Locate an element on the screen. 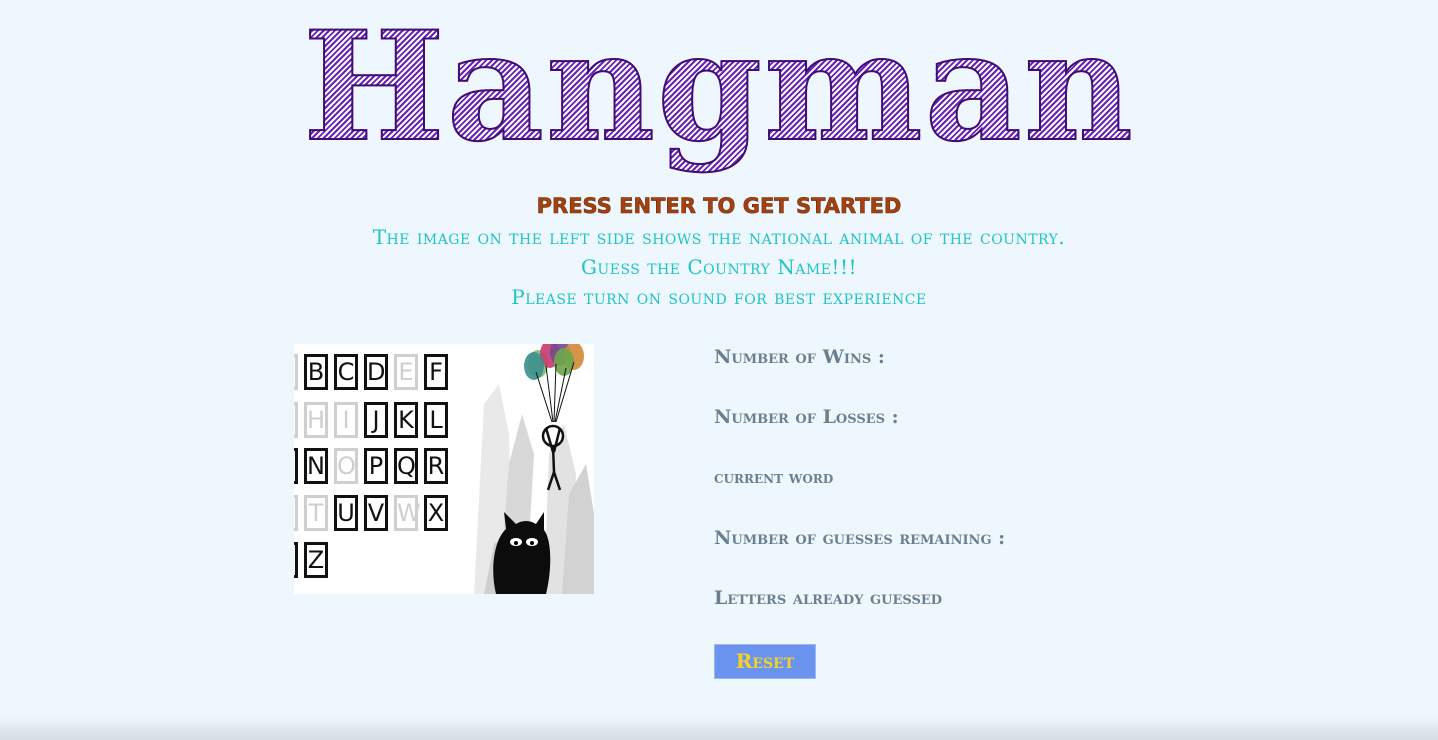 The height and width of the screenshot is (740, 1438). stick-figure is located at coordinates (553, 457).